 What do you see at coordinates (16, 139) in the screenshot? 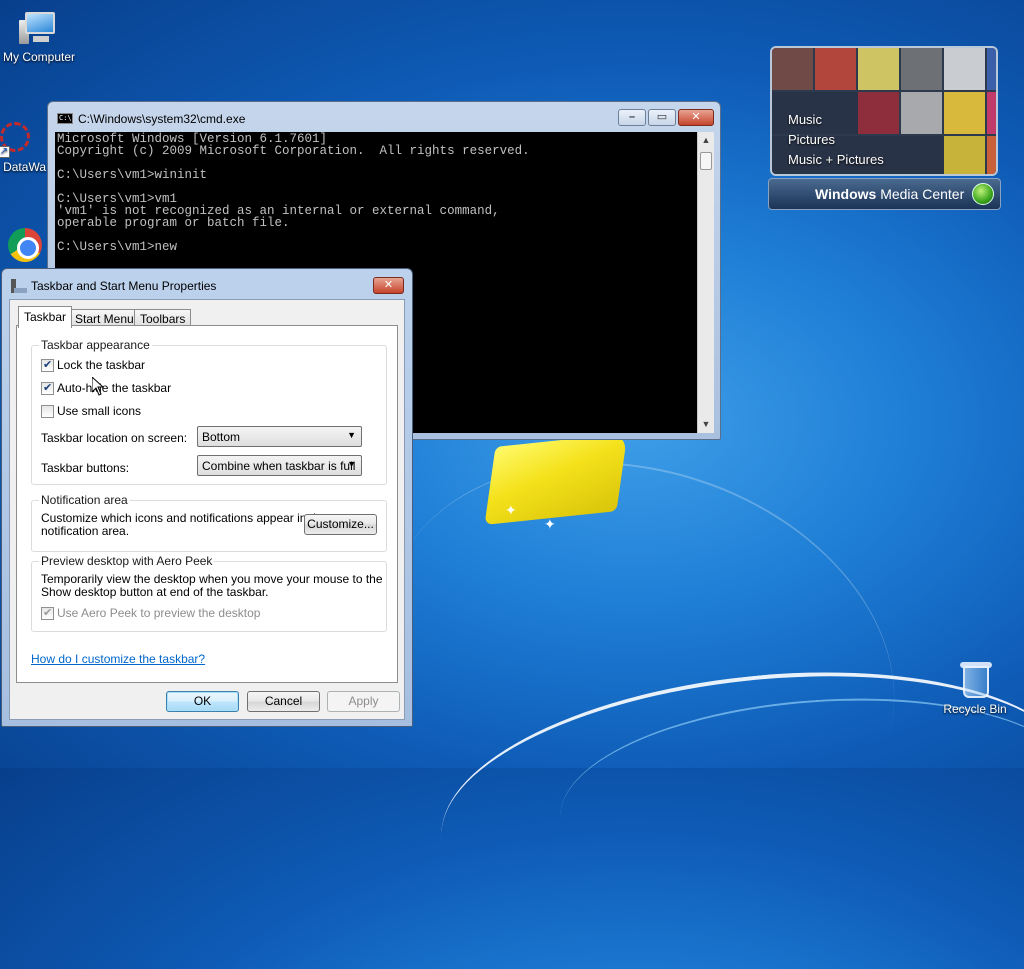
I see `datawatch-icon: ↗` at bounding box center [16, 139].